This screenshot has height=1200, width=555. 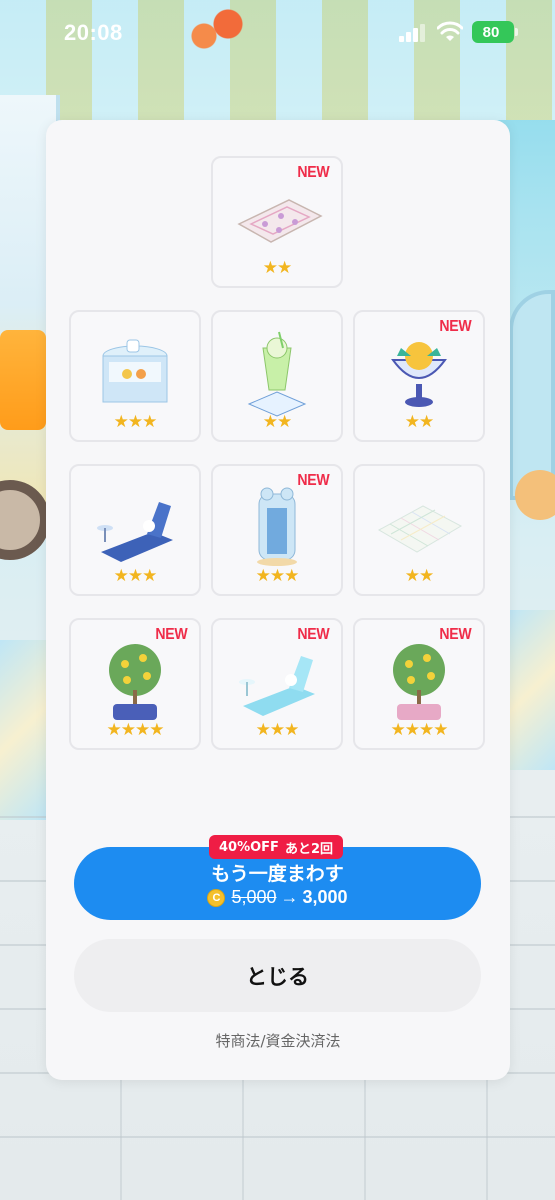 I want to click on floor-tile-left, so click(x=23, y=730).